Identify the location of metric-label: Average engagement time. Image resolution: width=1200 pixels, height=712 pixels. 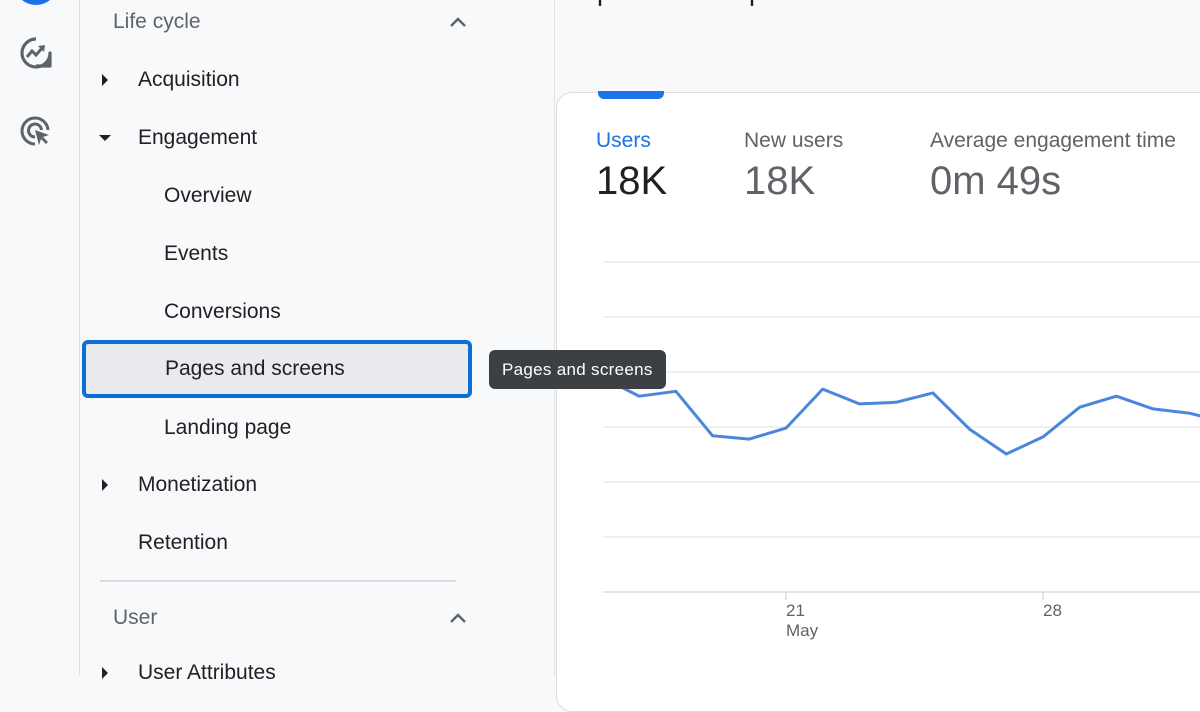
(1053, 140).